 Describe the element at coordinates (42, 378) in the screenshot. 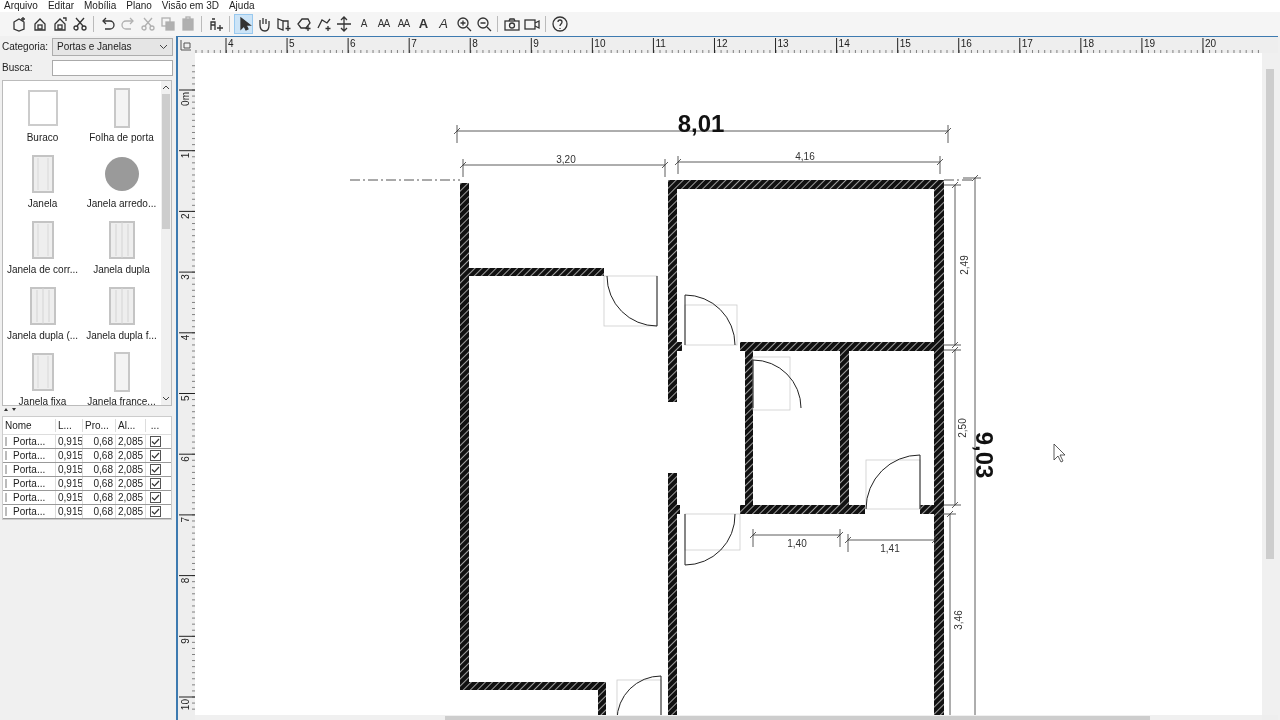

I see `catalog-item: Janela fixa` at that location.